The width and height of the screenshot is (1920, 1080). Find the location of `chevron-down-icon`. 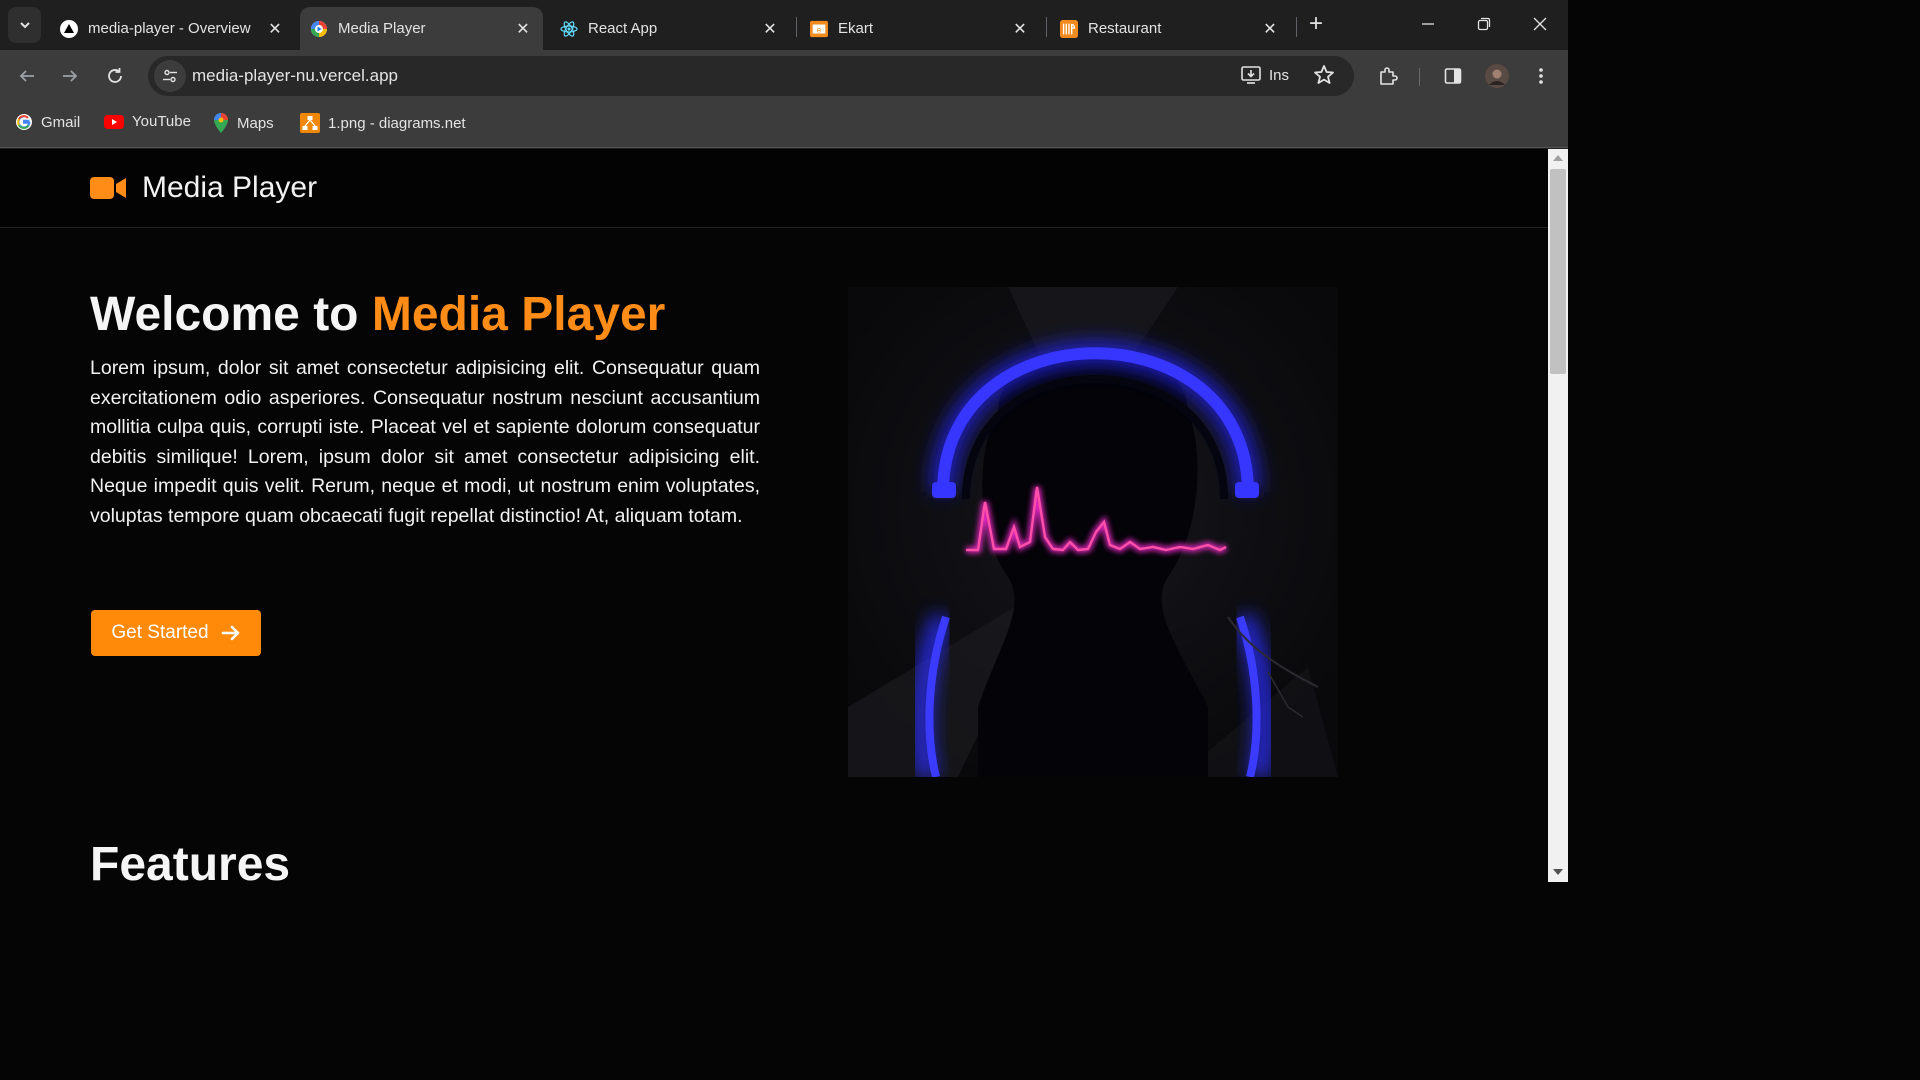

chevron-down-icon is located at coordinates (24, 25).